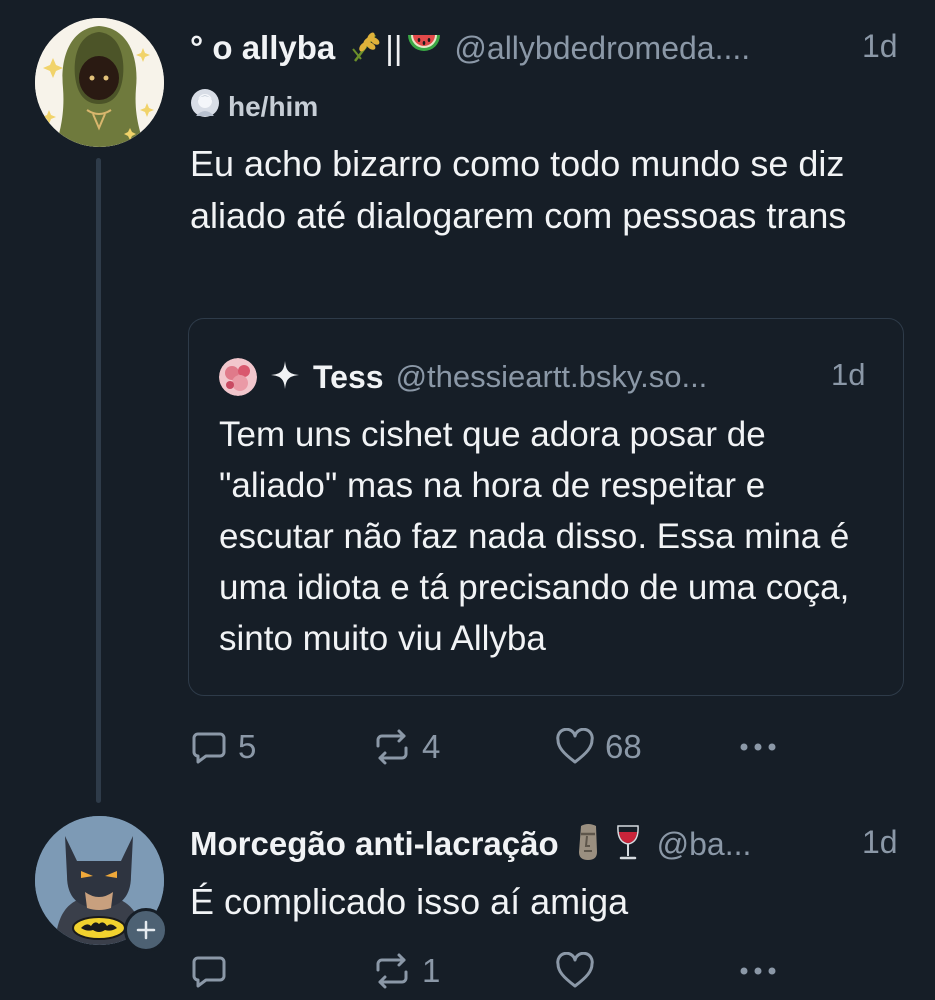  What do you see at coordinates (848, 375) in the screenshot?
I see `quote-time: 1d` at bounding box center [848, 375].